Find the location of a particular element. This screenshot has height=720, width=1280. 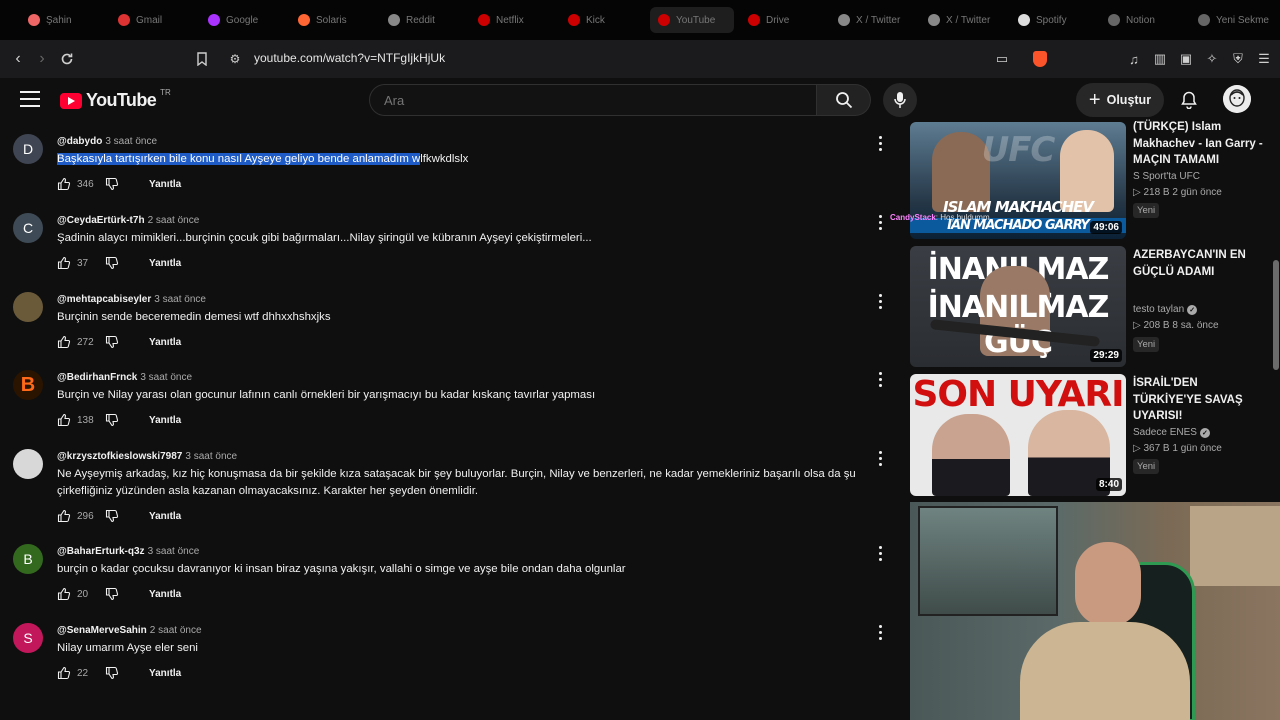

create-button: + Oluştur is located at coordinates (1120, 100).